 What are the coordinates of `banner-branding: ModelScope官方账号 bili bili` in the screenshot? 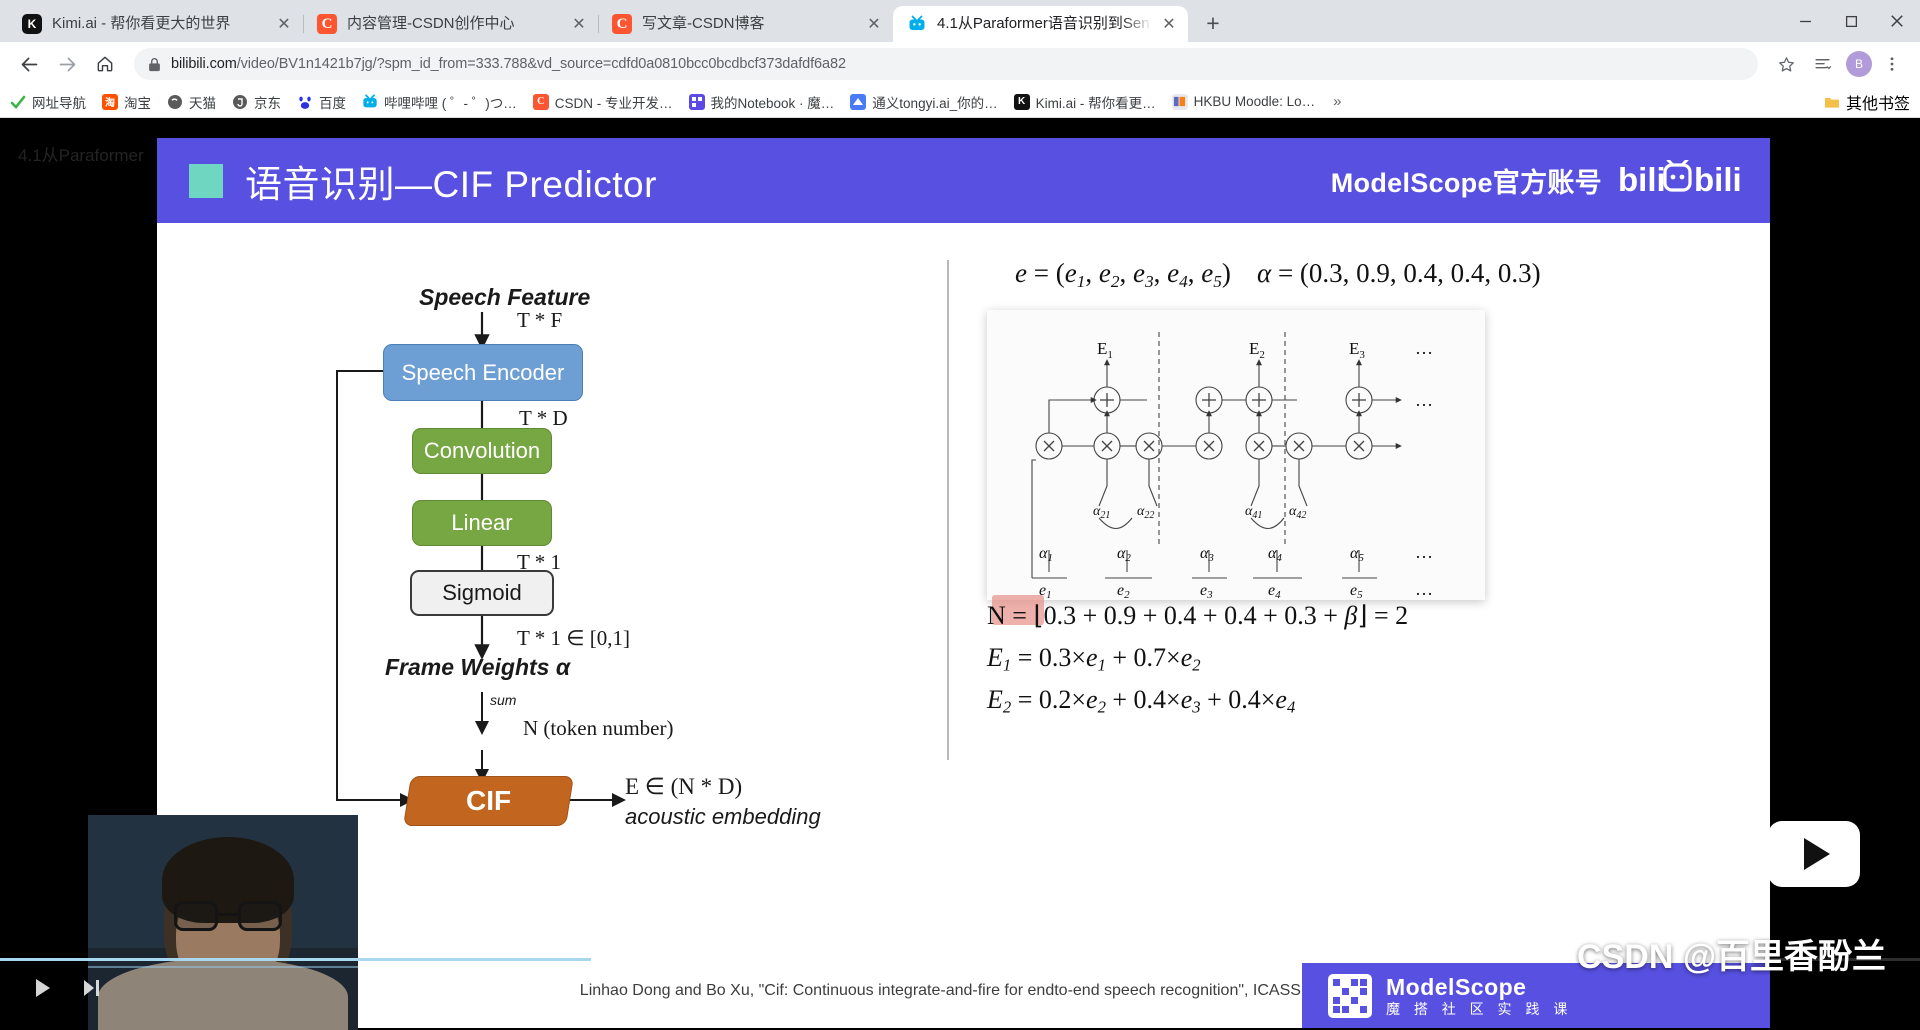 It's located at (1539, 180).